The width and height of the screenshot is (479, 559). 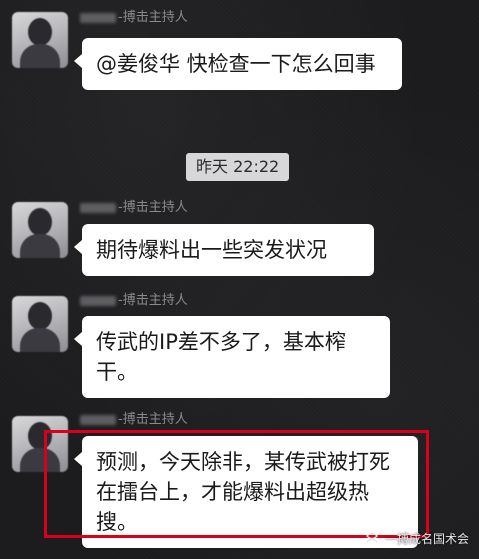 I want to click on message-text: 传武的IP差不多了，基本榨干。, so click(x=221, y=357).